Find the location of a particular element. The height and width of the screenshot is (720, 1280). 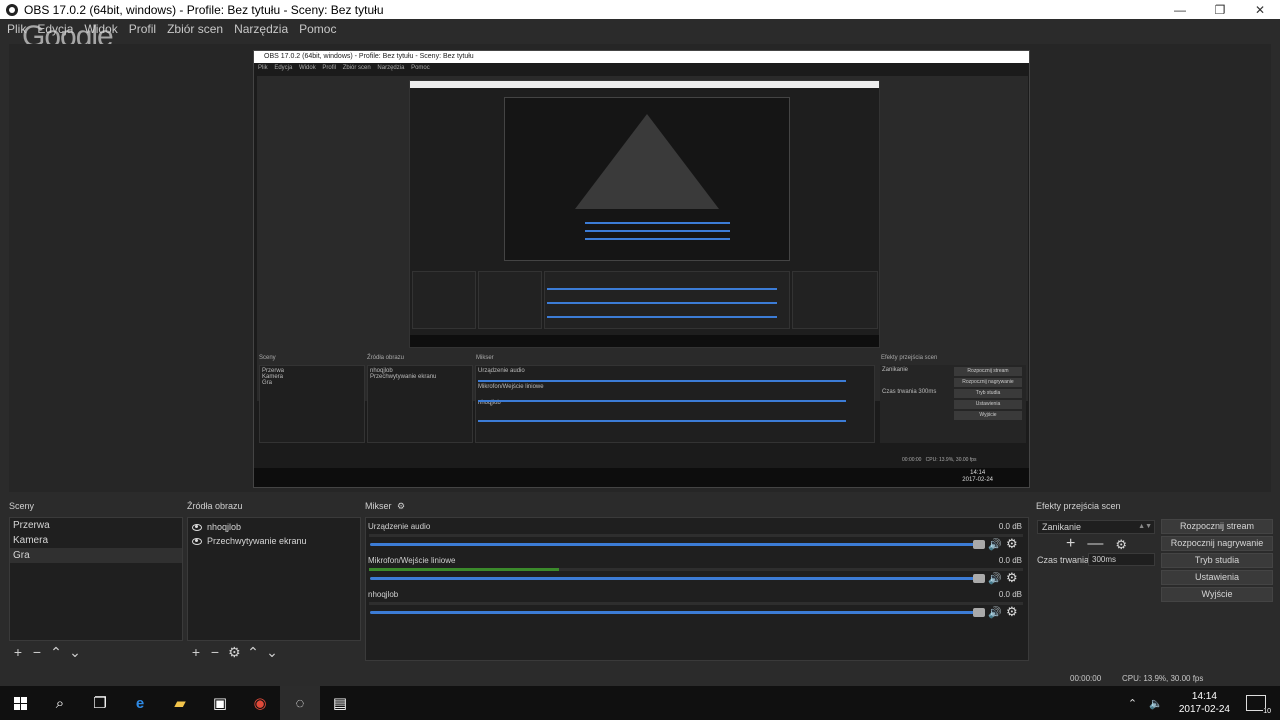

source-name: nhoqjlob is located at coordinates (224, 527).